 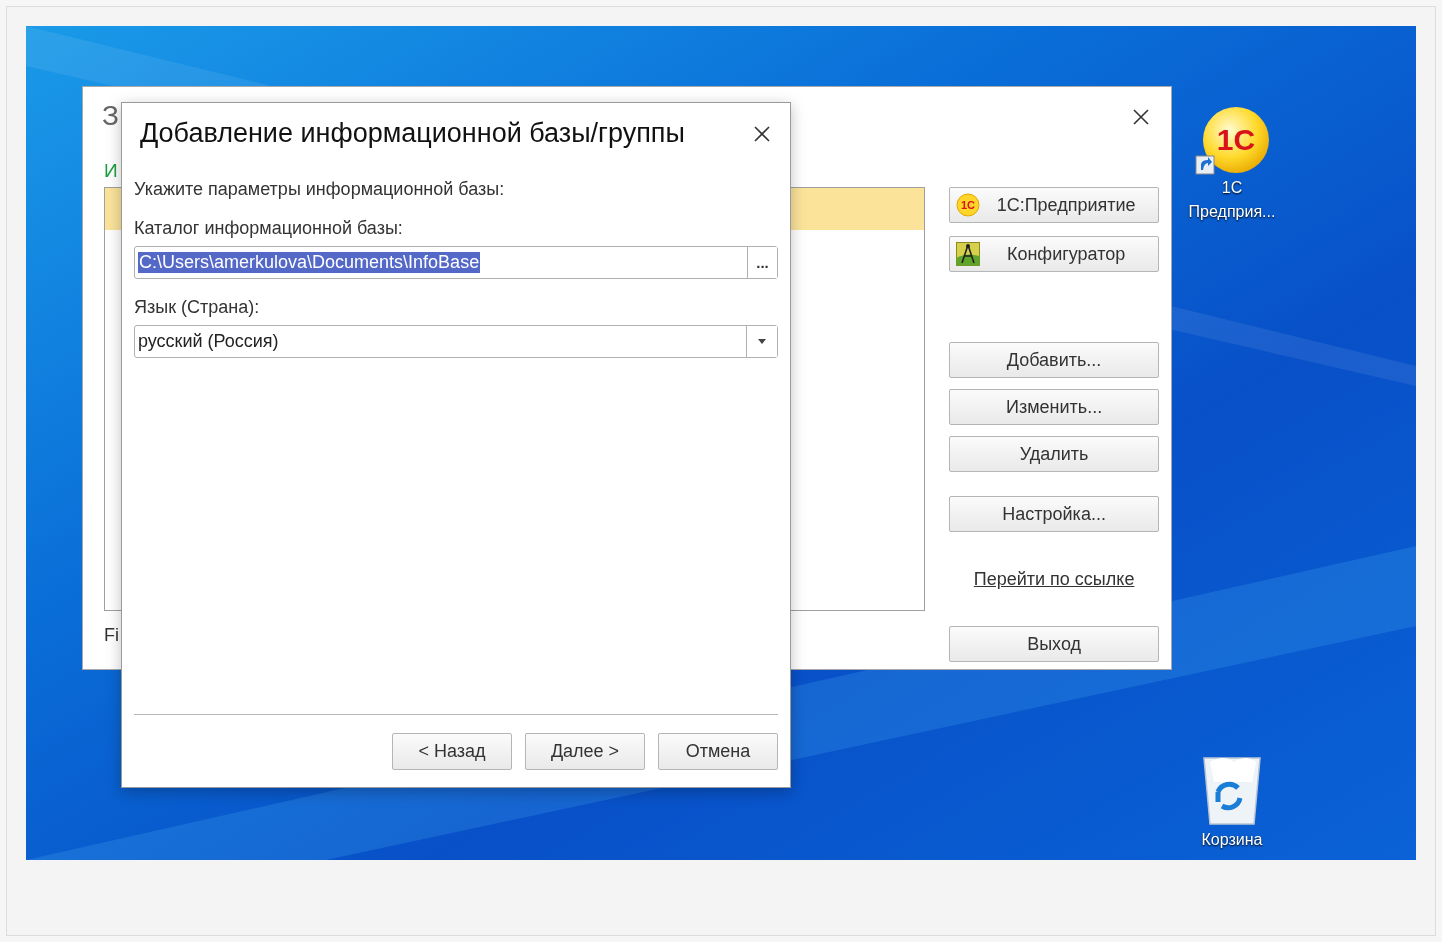 I want to click on dialog-title: Добавление информационной базы/группы, so click(x=412, y=133).